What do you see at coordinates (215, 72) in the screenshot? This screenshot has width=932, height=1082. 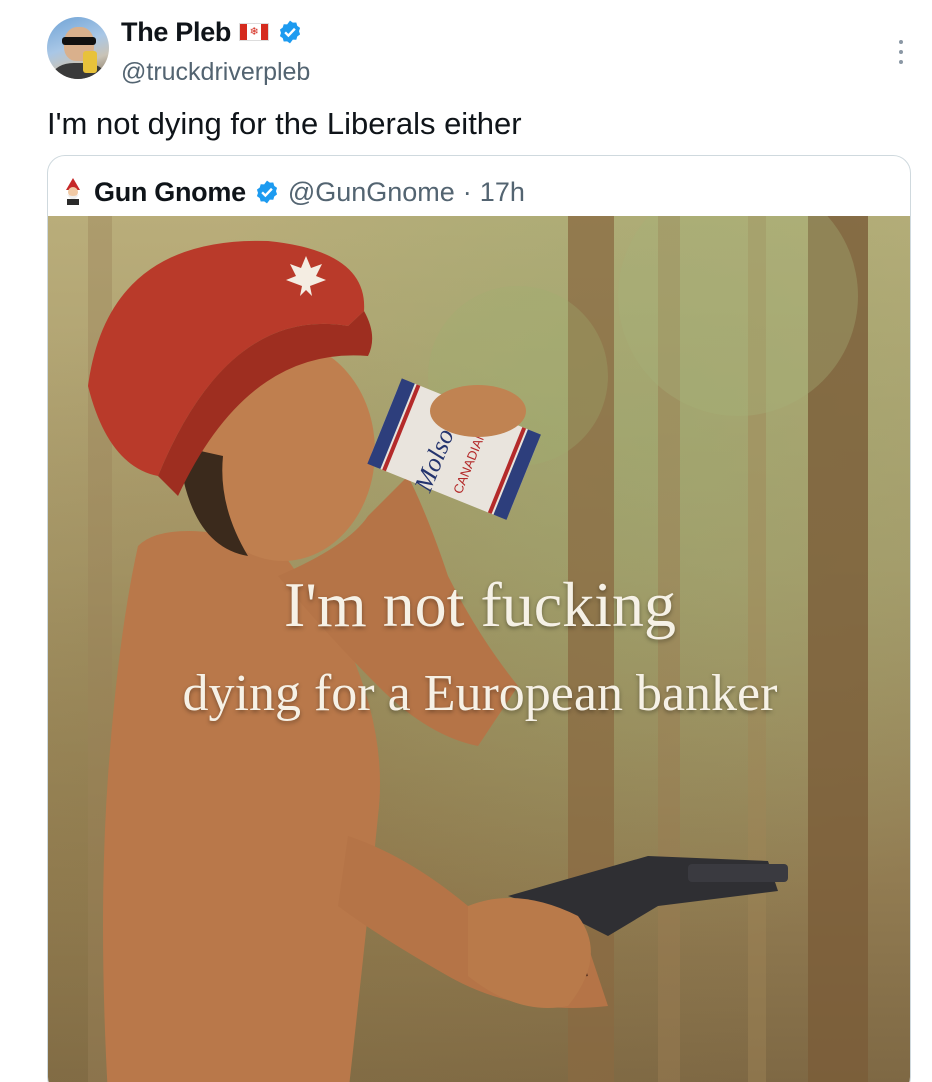 I see `author-handle: @truckdriverpleb` at bounding box center [215, 72].